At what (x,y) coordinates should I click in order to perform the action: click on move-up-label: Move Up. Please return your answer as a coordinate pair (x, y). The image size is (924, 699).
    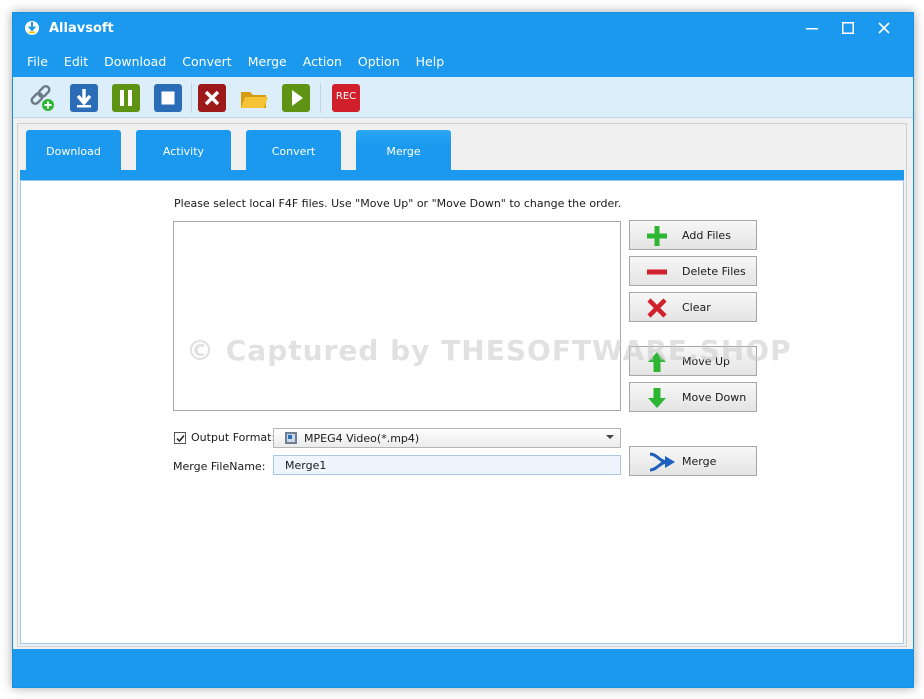
    Looking at the image, I should click on (706, 361).